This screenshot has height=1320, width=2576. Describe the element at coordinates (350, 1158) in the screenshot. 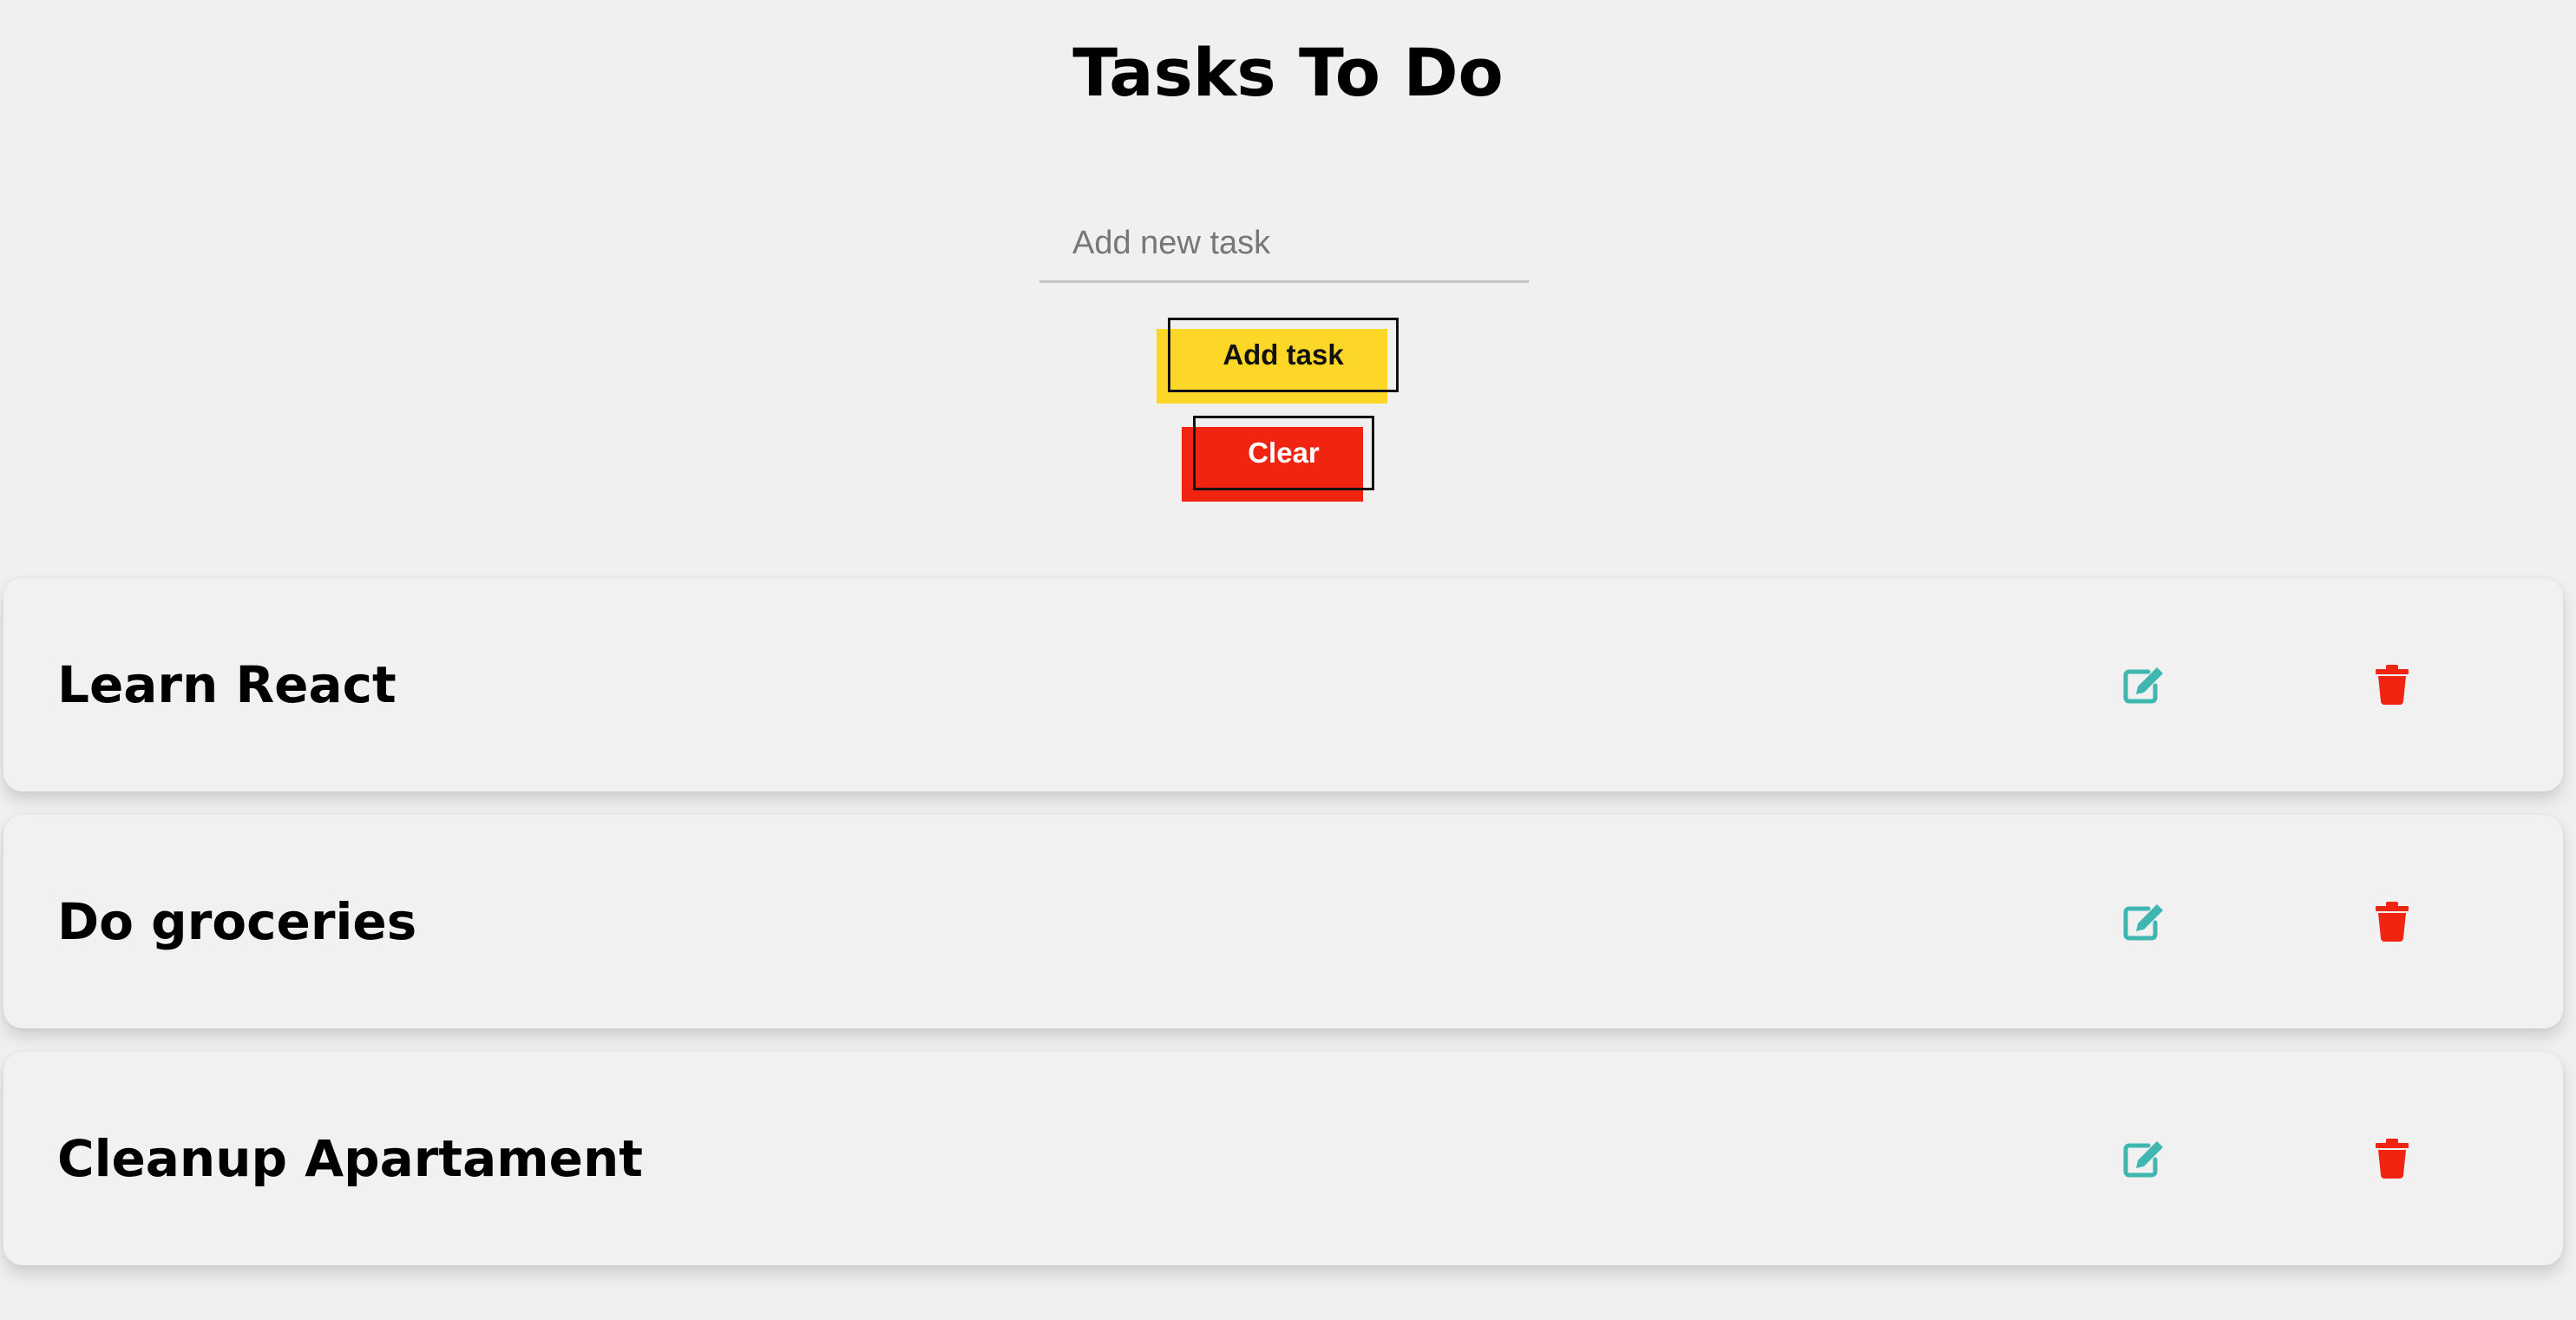

I see `task-name: Cleanup Apartament` at that location.